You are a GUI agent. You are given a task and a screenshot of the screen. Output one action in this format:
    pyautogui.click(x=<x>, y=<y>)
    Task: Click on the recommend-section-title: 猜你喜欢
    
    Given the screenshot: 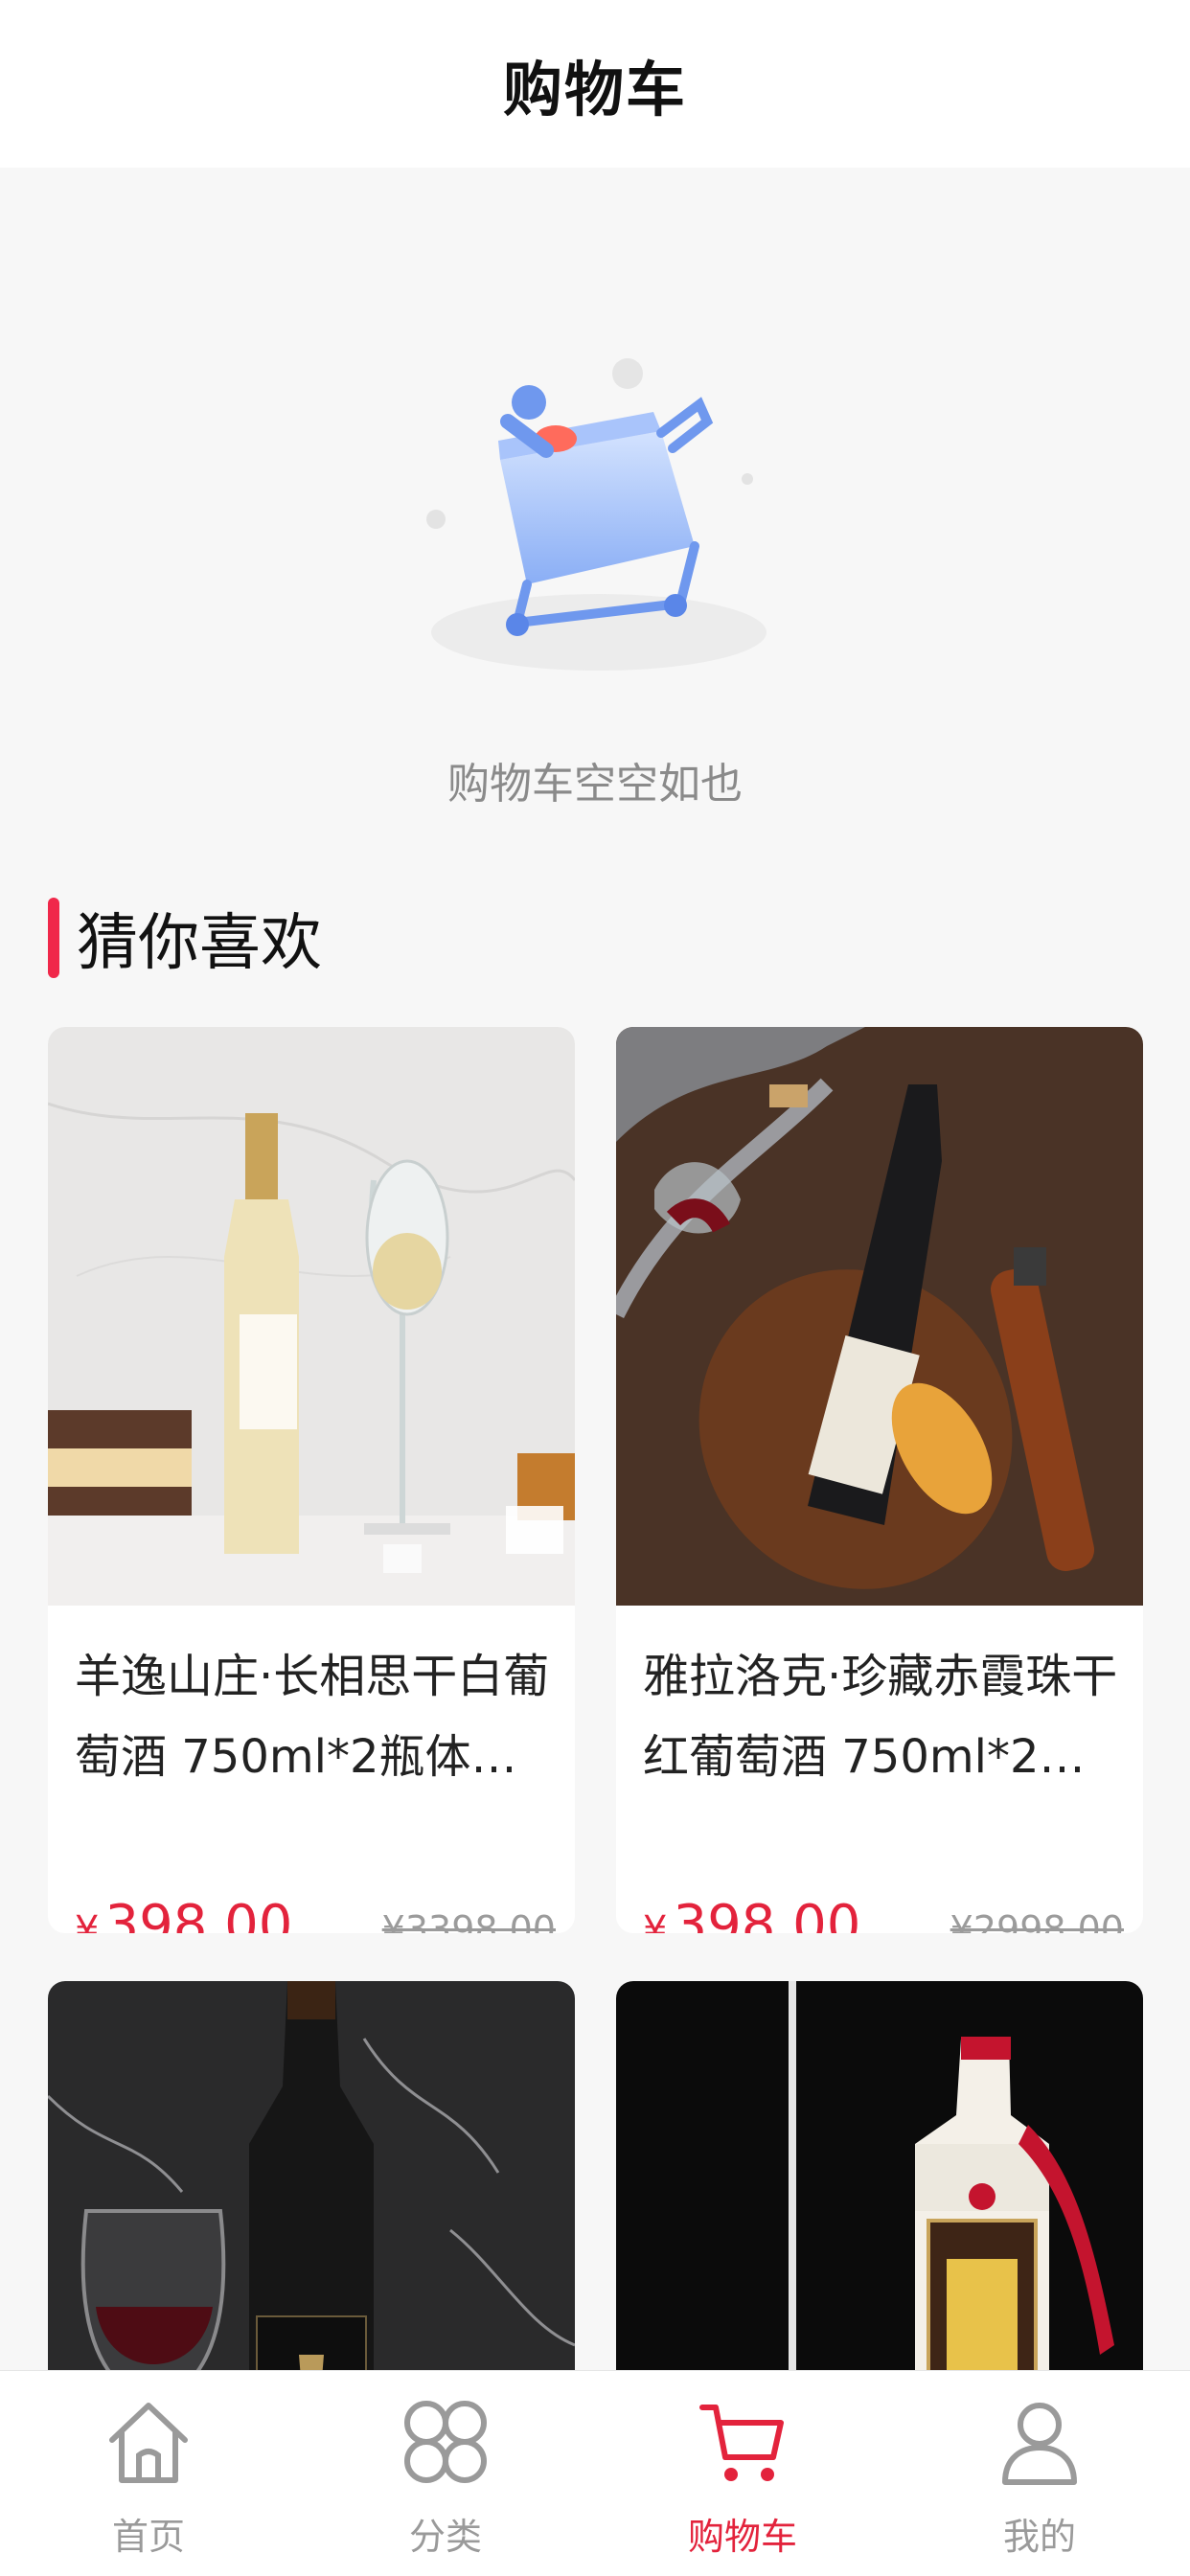 What is the action you would take?
    pyautogui.click(x=185, y=938)
    